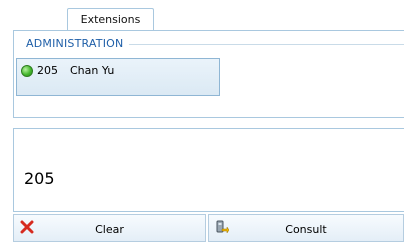 This screenshot has height=243, width=404. I want to click on dial-input-value: 205, so click(39, 178).